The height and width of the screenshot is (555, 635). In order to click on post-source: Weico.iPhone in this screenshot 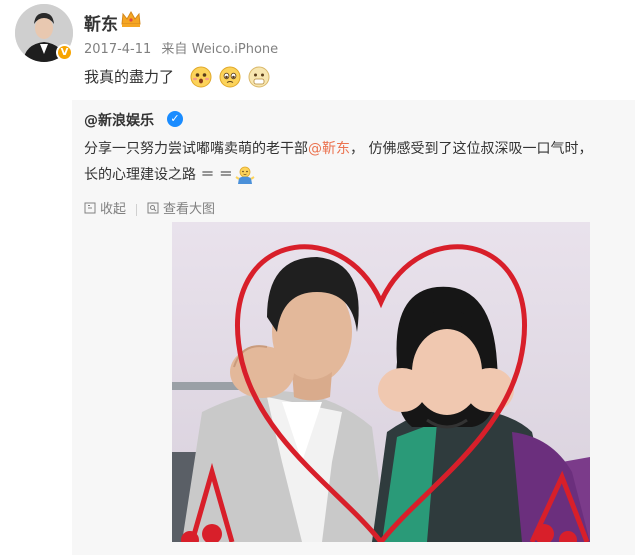, I will do `click(235, 49)`.